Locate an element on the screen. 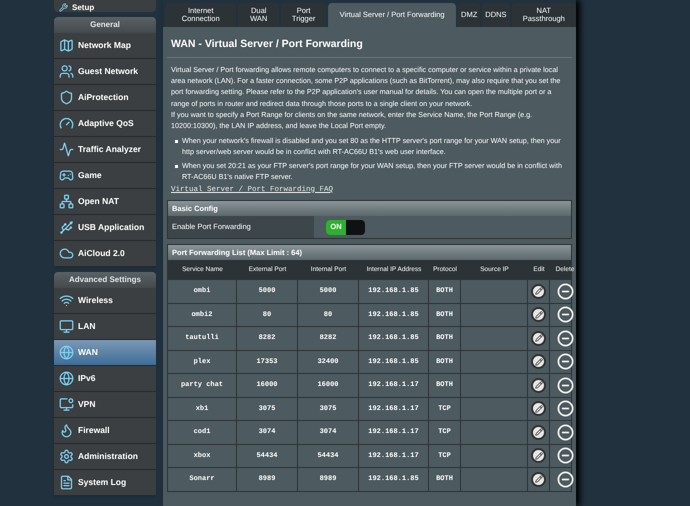 The width and height of the screenshot is (690, 506). page-title: WAN - Virtual Server / Port Forwarding is located at coordinates (369, 47).